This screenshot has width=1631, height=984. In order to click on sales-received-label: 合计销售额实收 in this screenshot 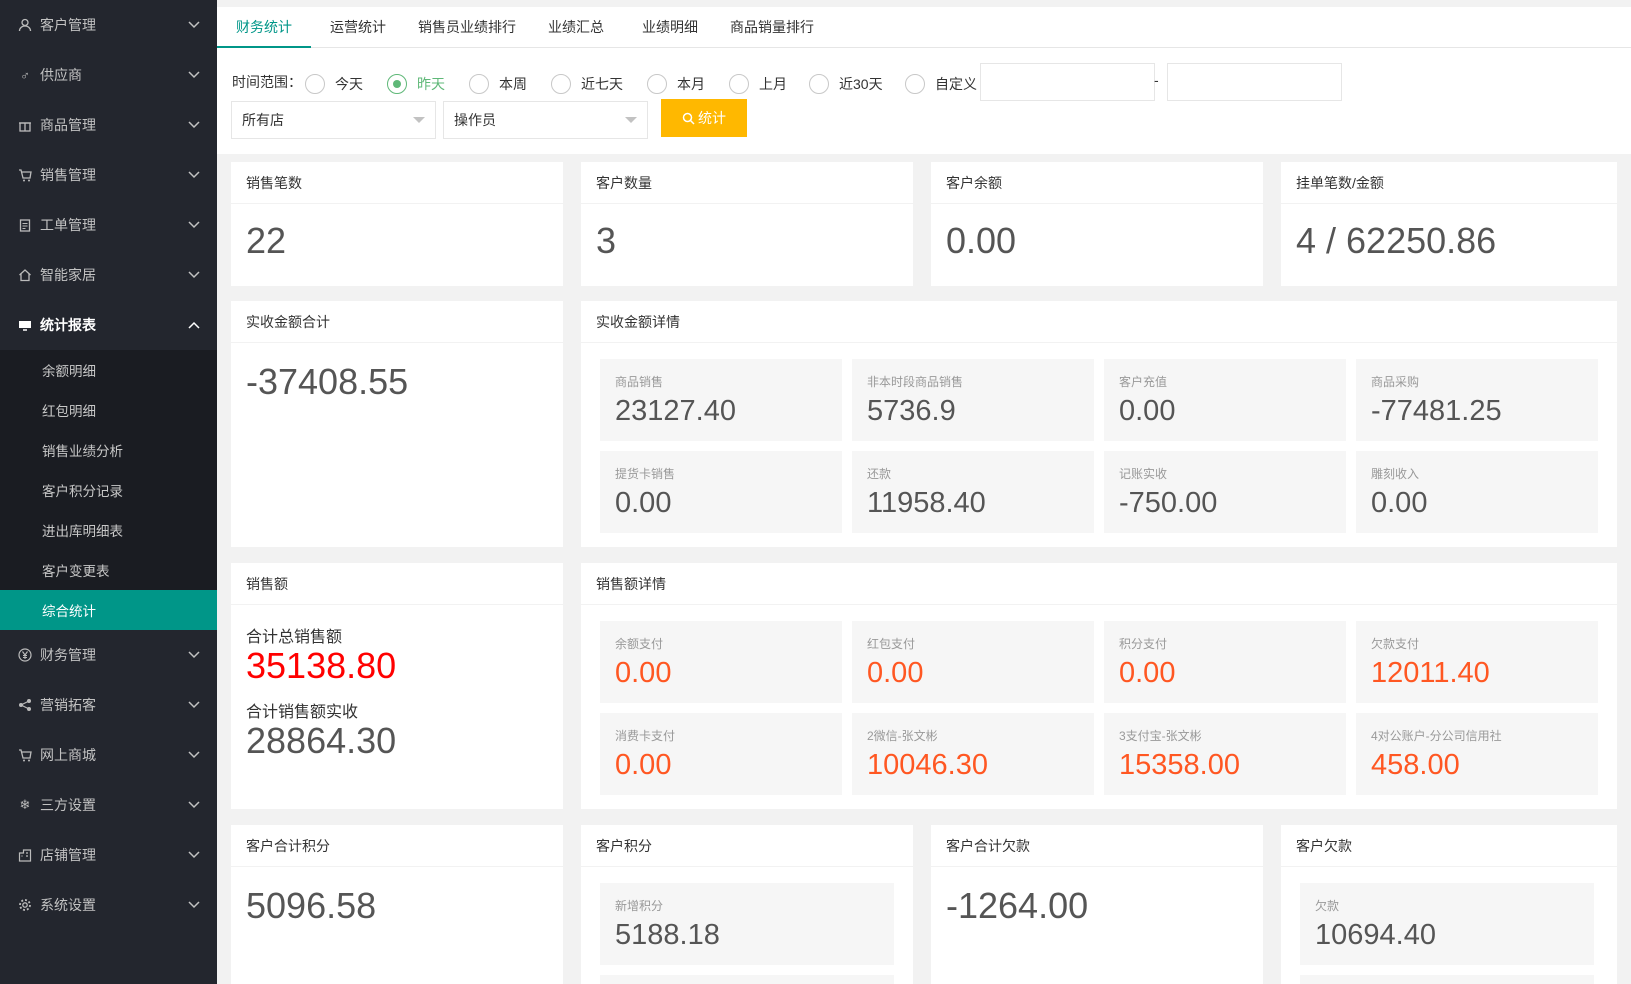, I will do `click(302, 712)`.